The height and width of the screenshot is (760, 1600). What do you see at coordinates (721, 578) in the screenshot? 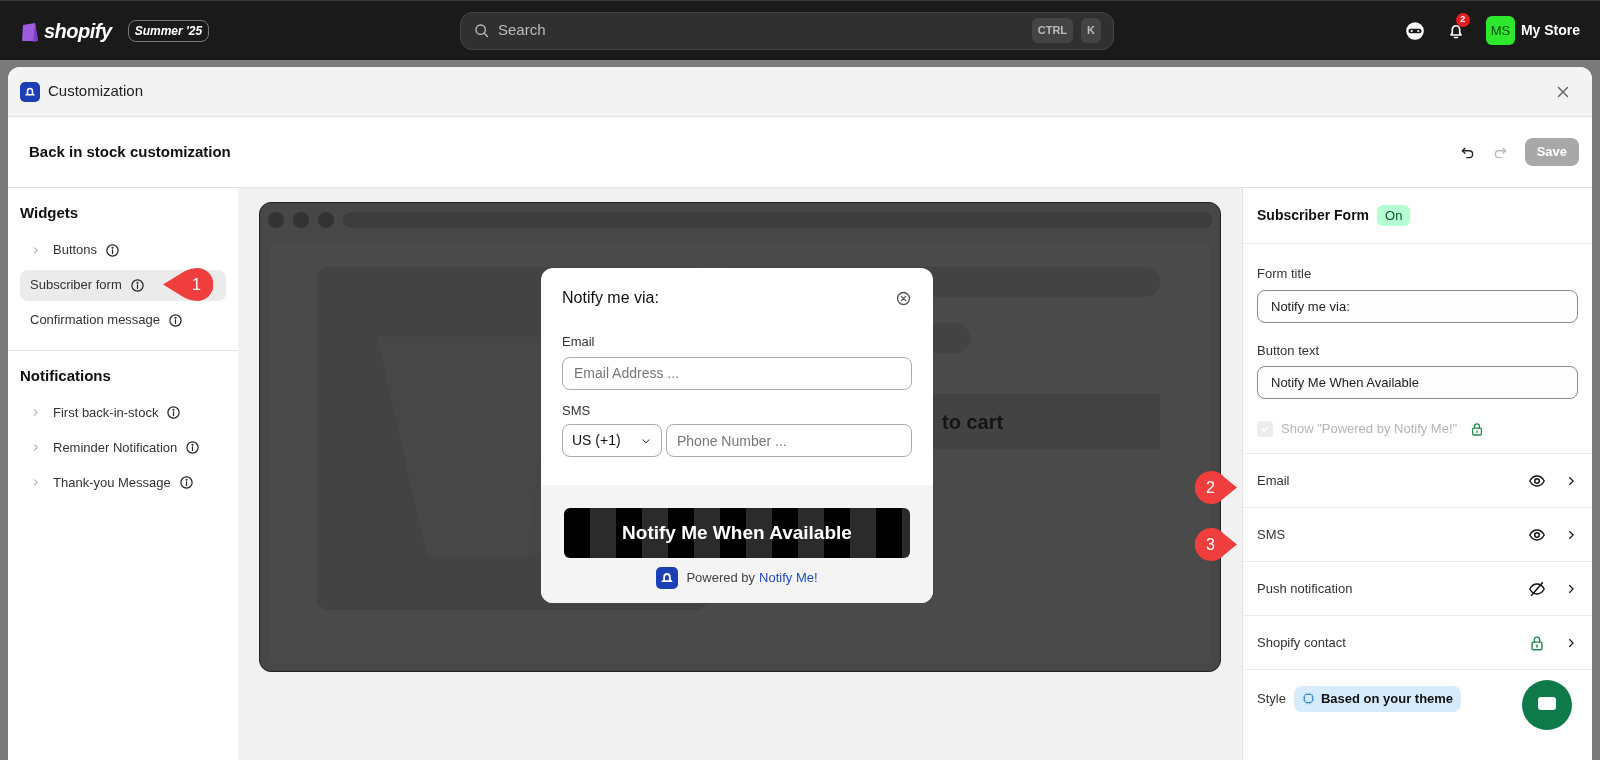
I see `powered-by-text: Powered by` at bounding box center [721, 578].